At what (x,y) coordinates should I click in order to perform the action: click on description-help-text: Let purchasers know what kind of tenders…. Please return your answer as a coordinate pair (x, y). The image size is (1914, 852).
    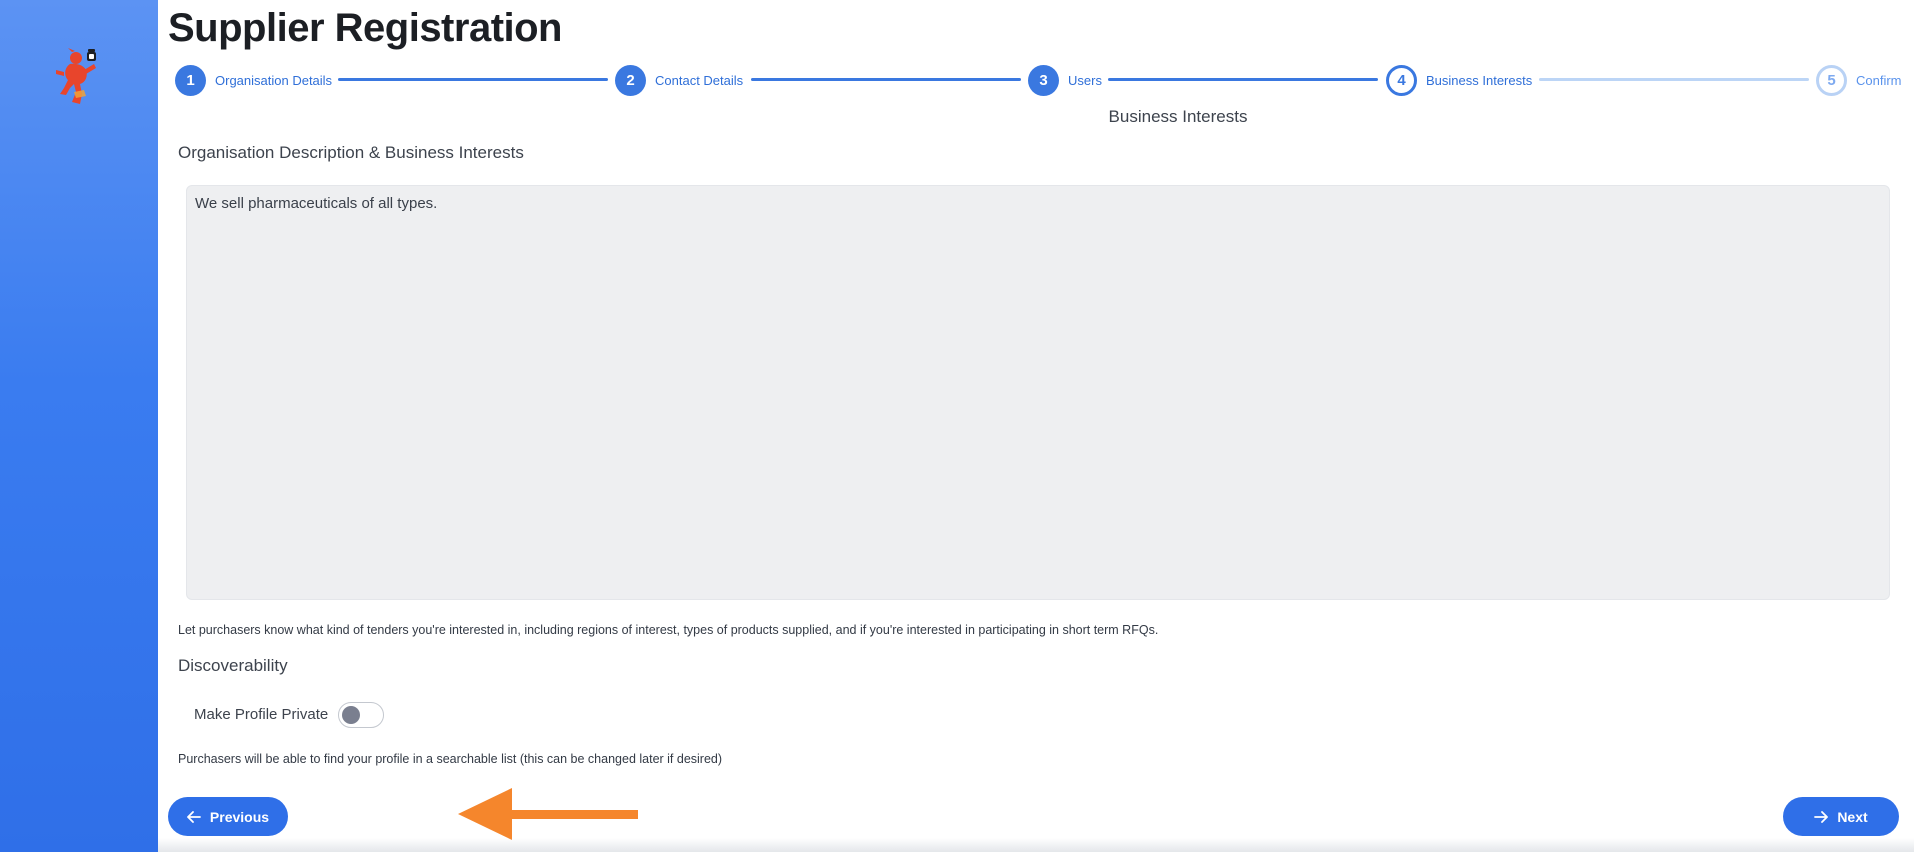
    Looking at the image, I should click on (668, 630).